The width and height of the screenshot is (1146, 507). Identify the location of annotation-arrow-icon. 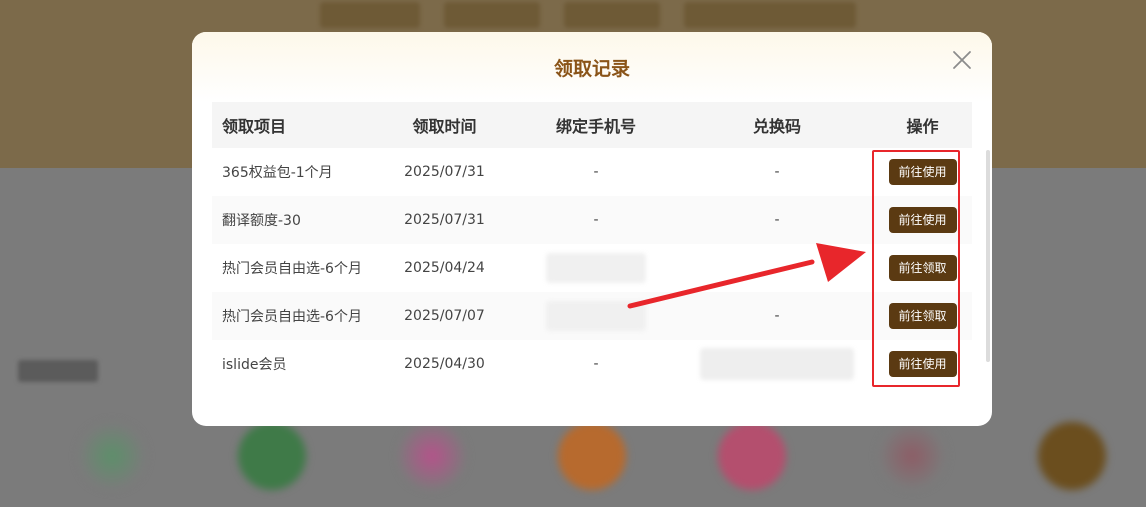
(746, 276).